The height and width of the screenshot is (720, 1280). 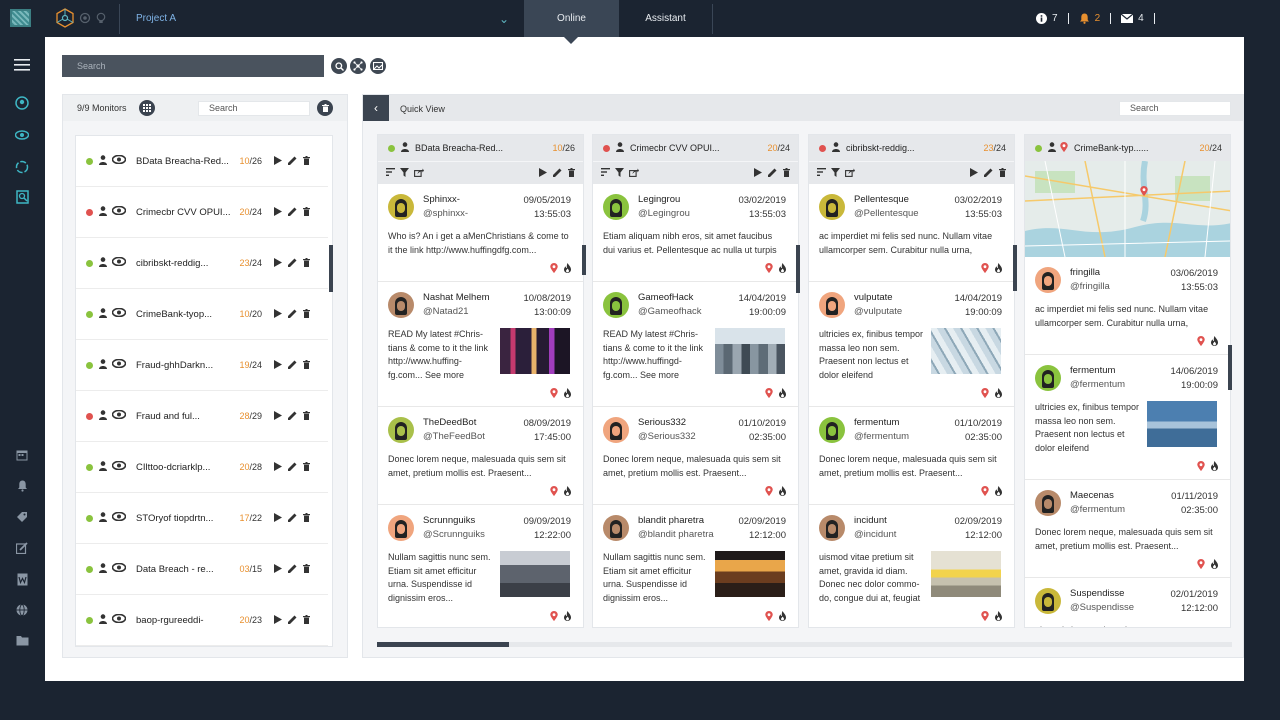 What do you see at coordinates (22, 103) in the screenshot?
I see `user-circle-icon` at bounding box center [22, 103].